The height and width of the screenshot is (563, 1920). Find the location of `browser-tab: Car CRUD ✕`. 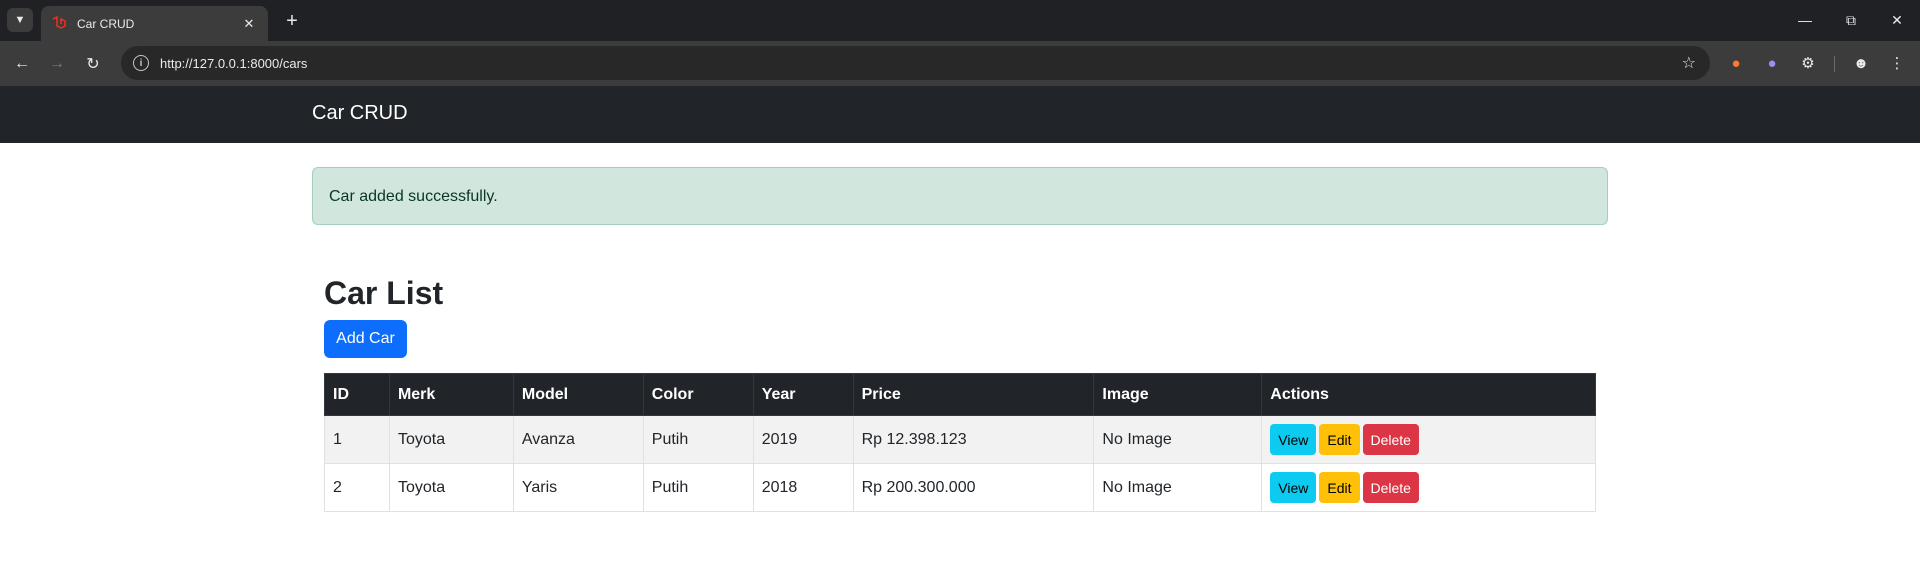

browser-tab: Car CRUD ✕ is located at coordinates (154, 23).